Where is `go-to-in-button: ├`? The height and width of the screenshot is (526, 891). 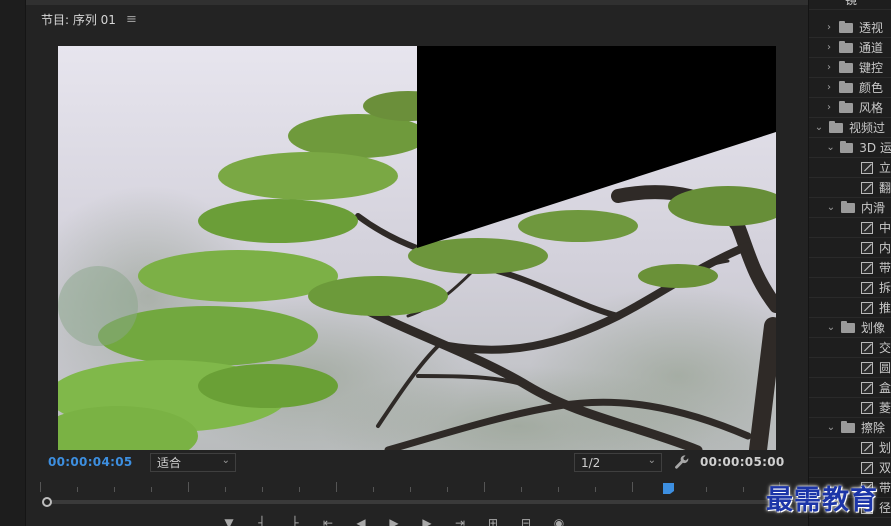
go-to-in-button: ├ is located at coordinates (295, 521).